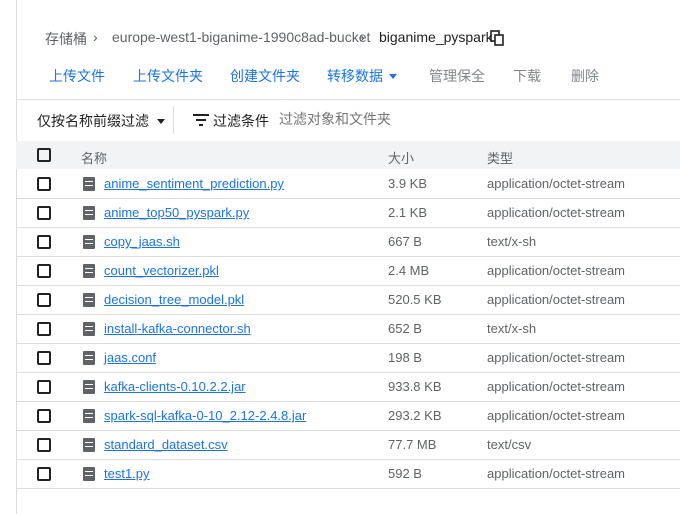 The height and width of the screenshot is (514, 680). Describe the element at coordinates (168, 76) in the screenshot. I see `upload-folder-button: 上传文件夹` at that location.